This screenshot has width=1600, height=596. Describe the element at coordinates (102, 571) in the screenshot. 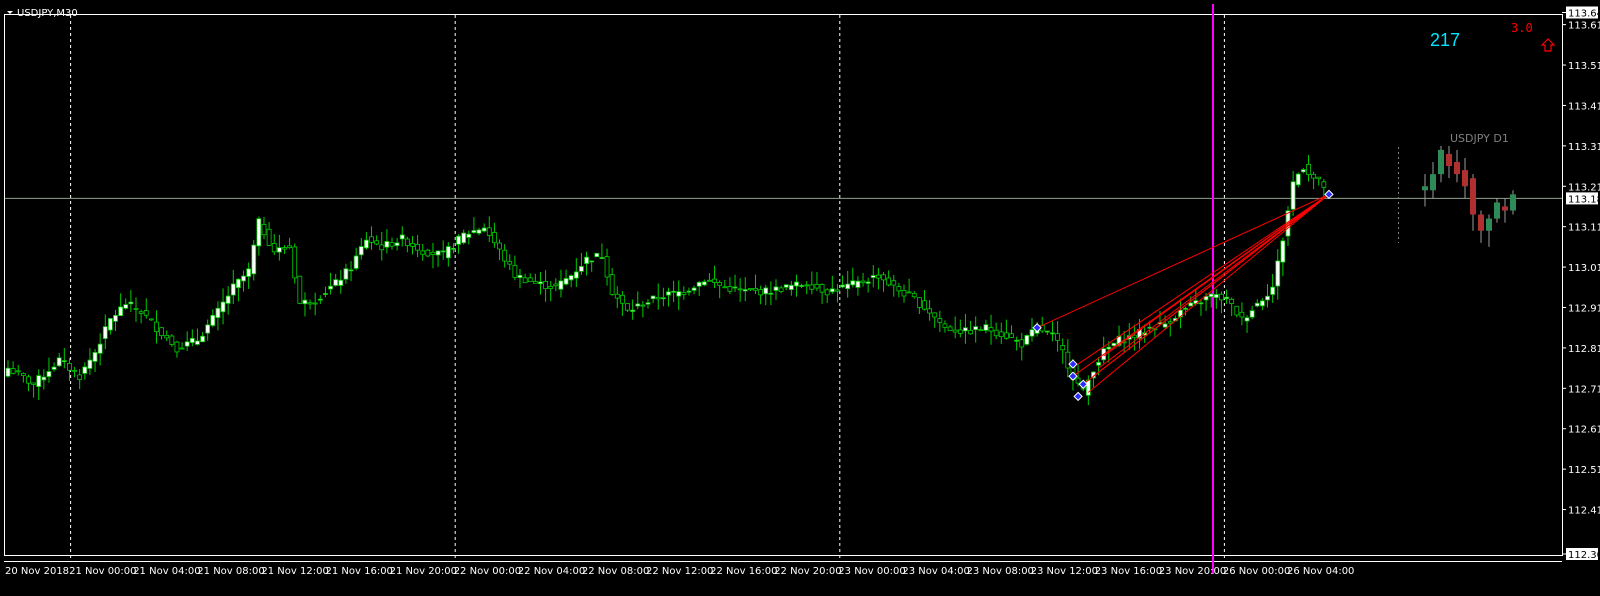

I see `time-tick-label: 21 Nov 00:00` at that location.